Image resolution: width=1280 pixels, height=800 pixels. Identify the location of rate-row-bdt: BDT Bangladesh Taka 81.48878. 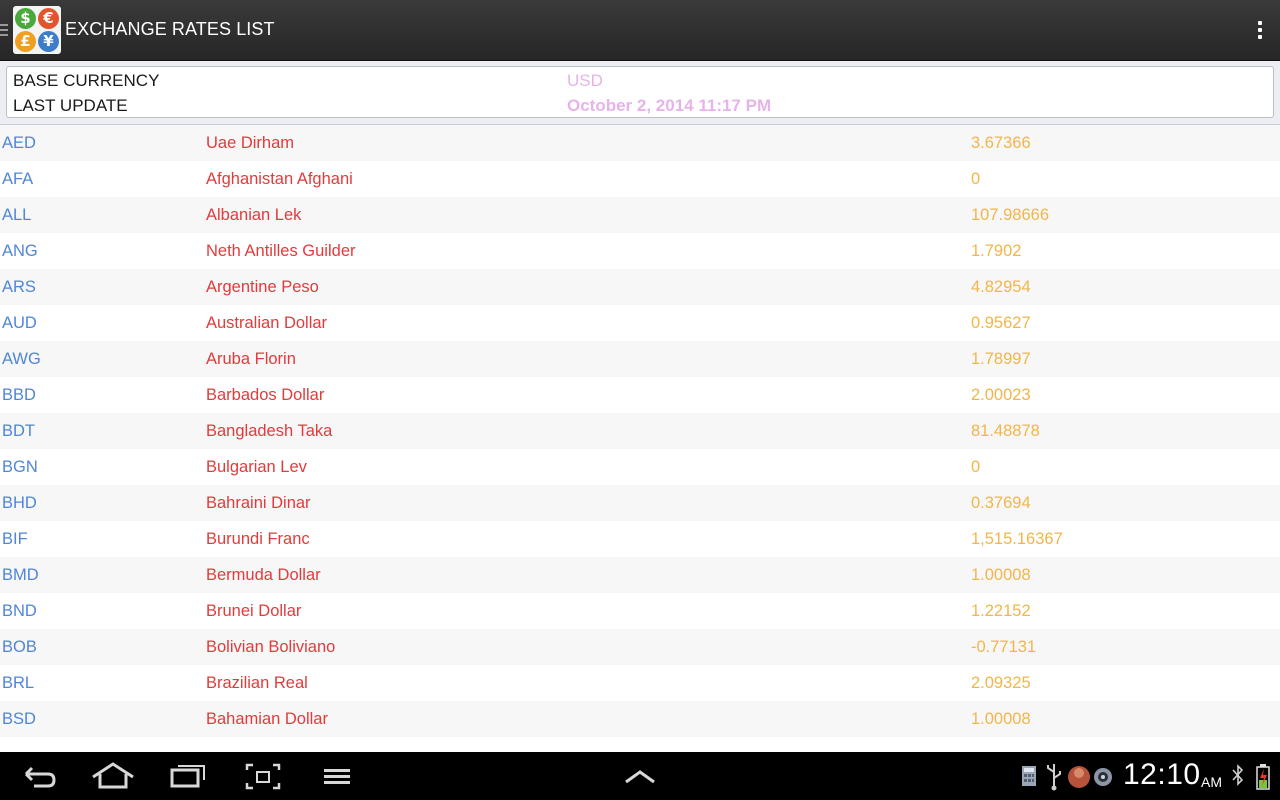
(640, 431).